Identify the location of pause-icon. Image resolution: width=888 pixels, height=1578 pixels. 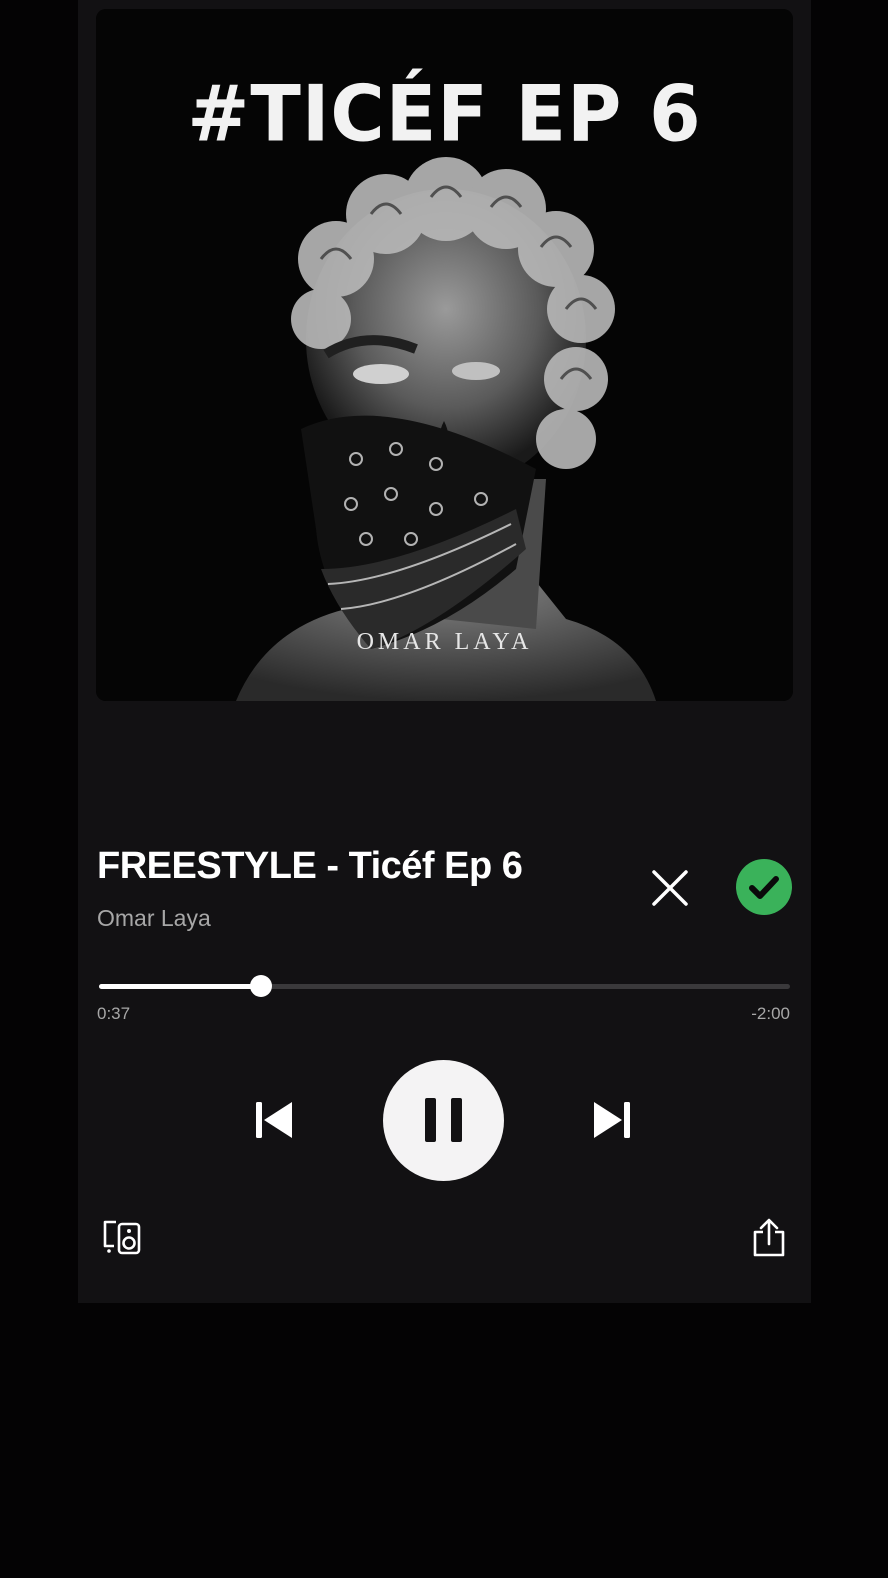
(443, 1120).